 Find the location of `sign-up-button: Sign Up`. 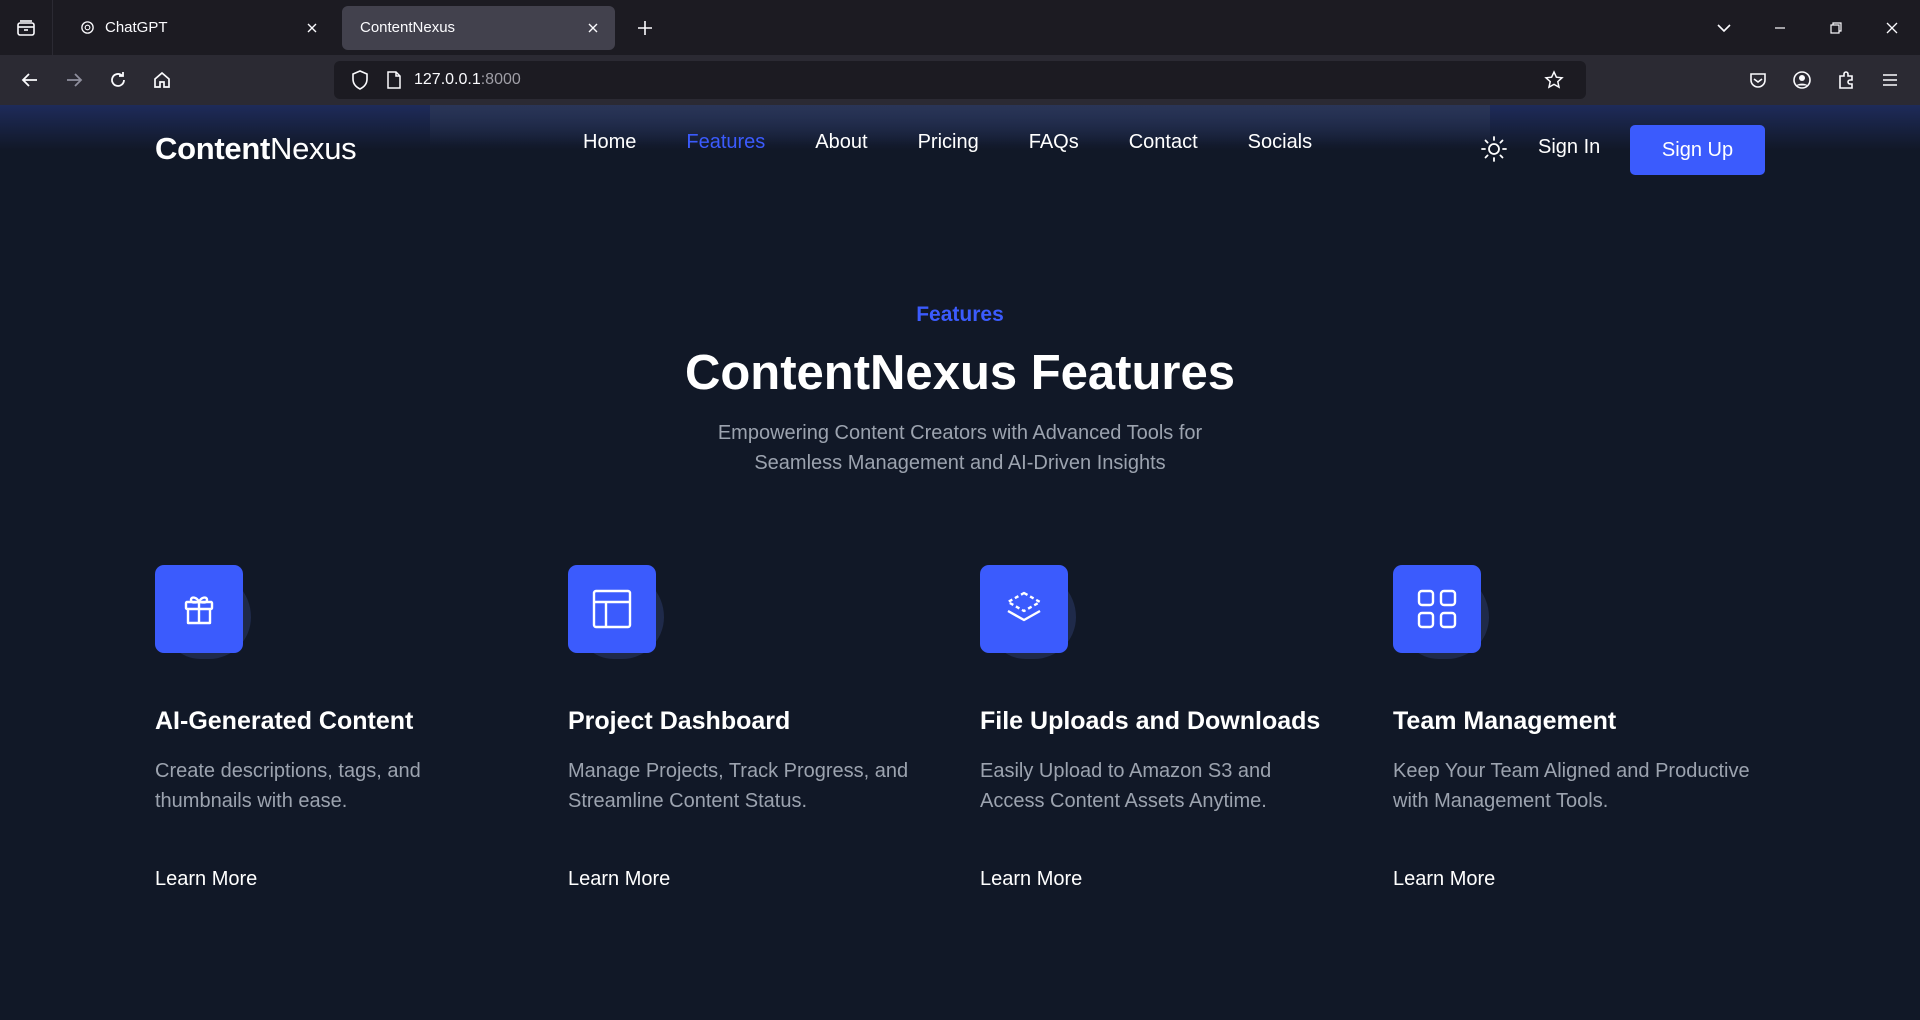

sign-up-button: Sign Up is located at coordinates (1697, 150).